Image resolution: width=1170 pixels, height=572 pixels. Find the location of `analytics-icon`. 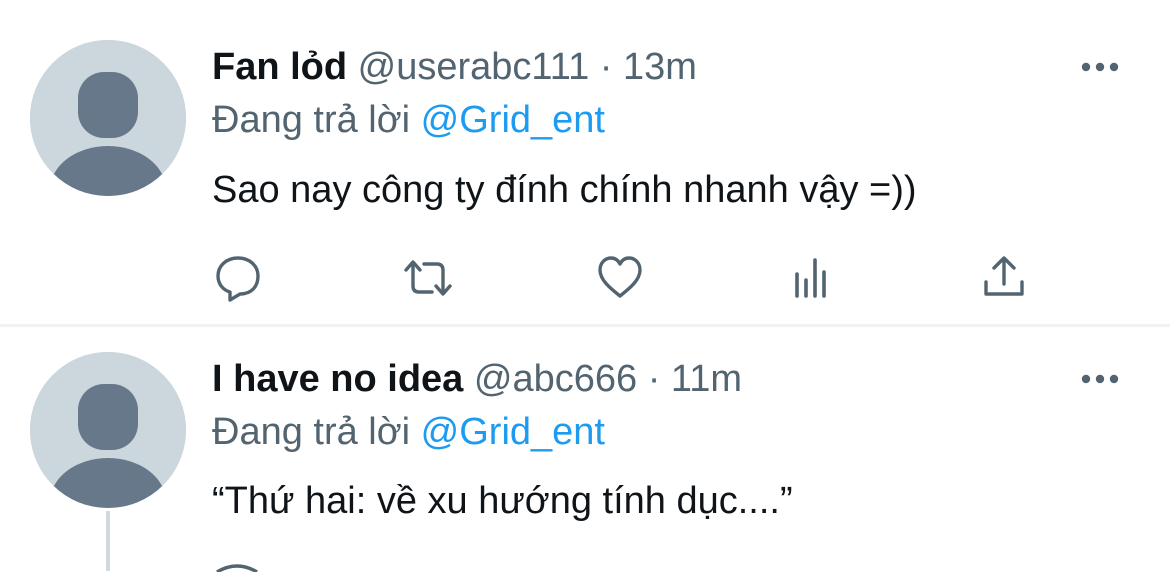

analytics-icon is located at coordinates (810, 278).